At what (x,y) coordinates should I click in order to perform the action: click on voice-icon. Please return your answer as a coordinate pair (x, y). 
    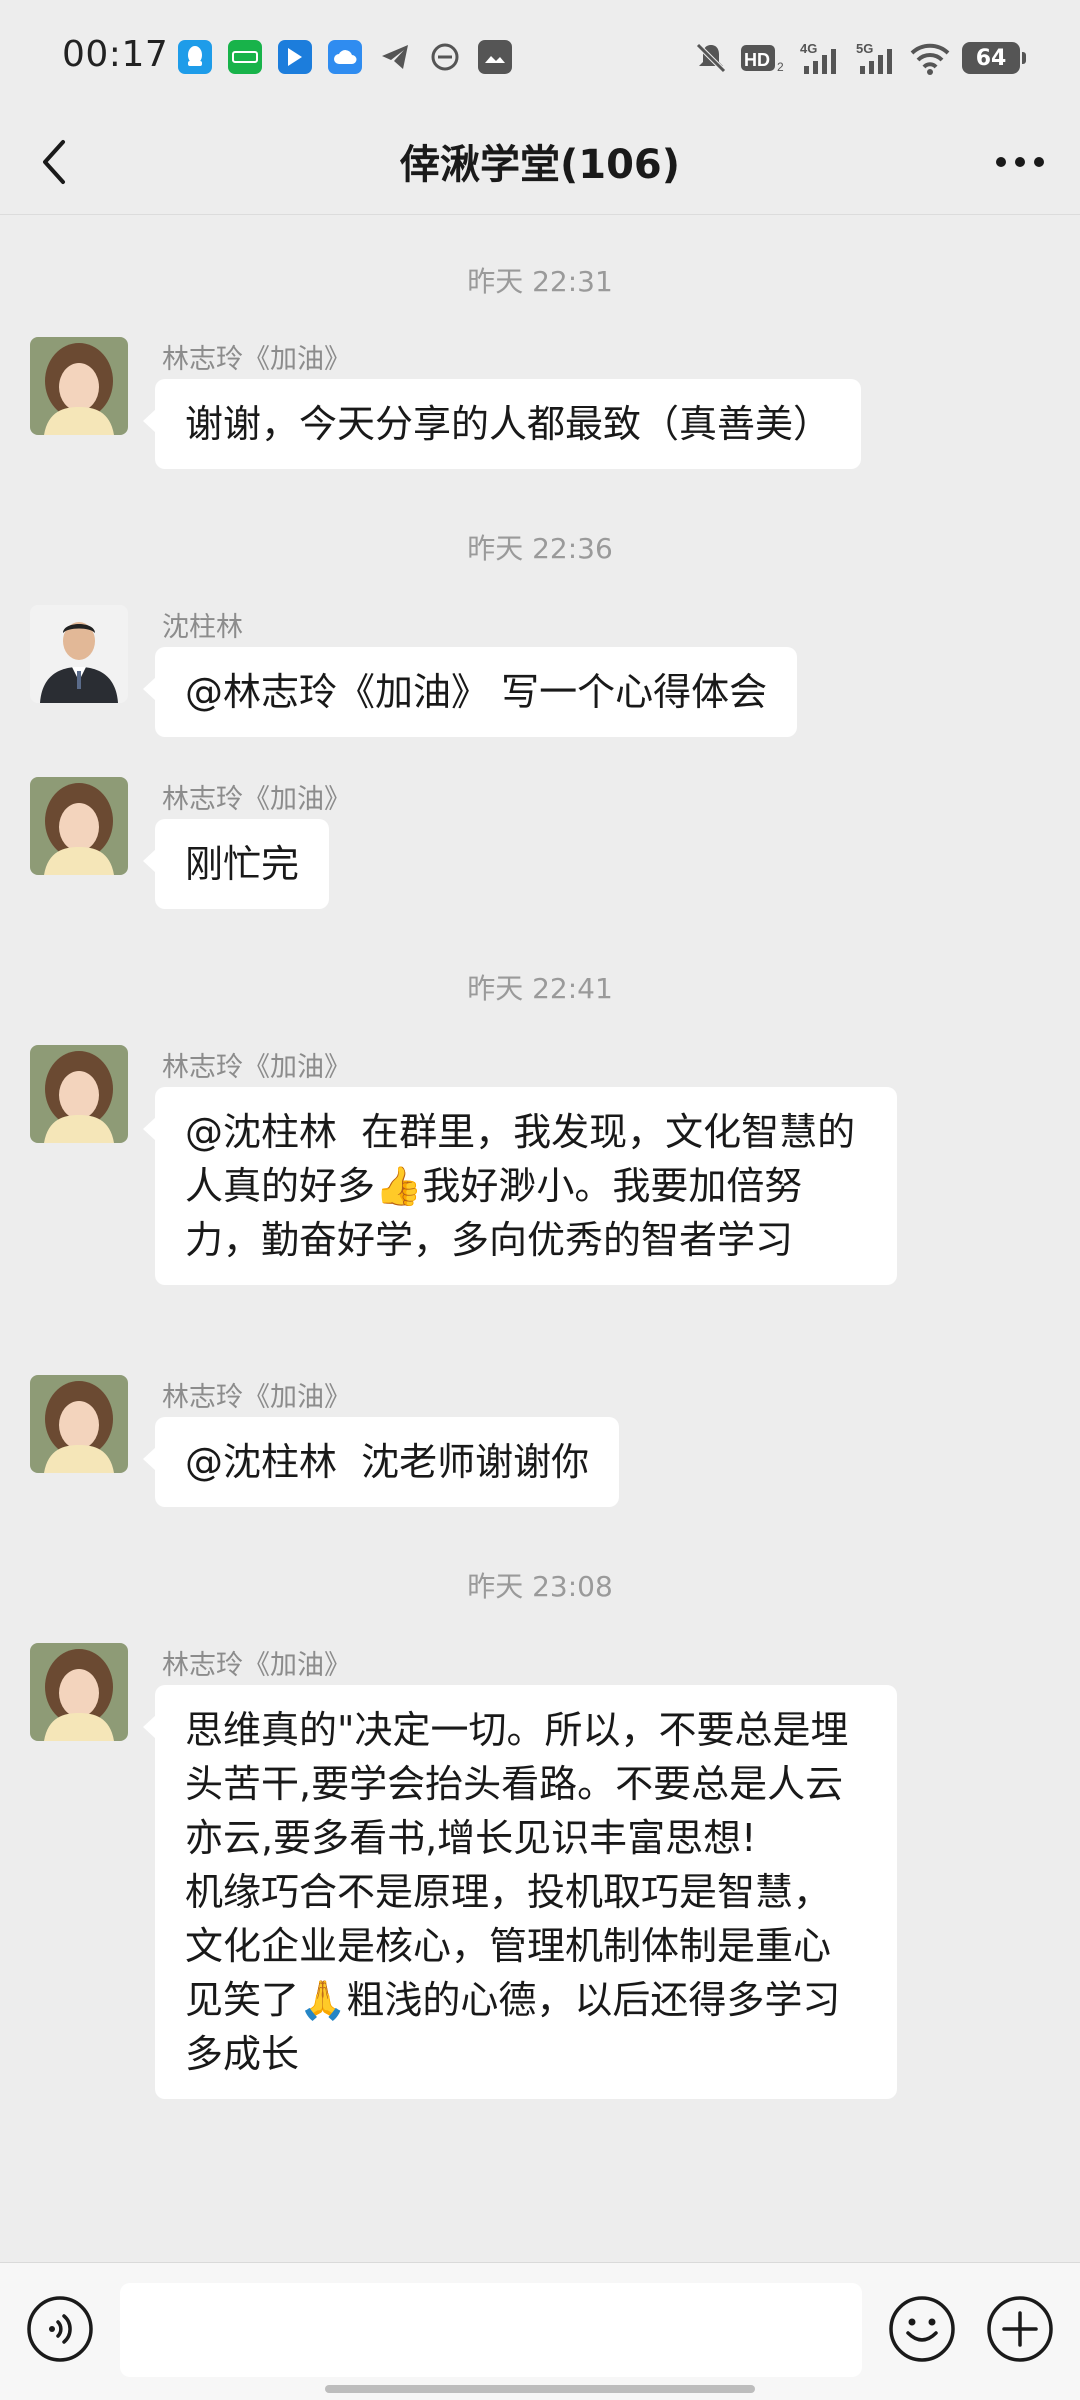
    Looking at the image, I should click on (60, 2329).